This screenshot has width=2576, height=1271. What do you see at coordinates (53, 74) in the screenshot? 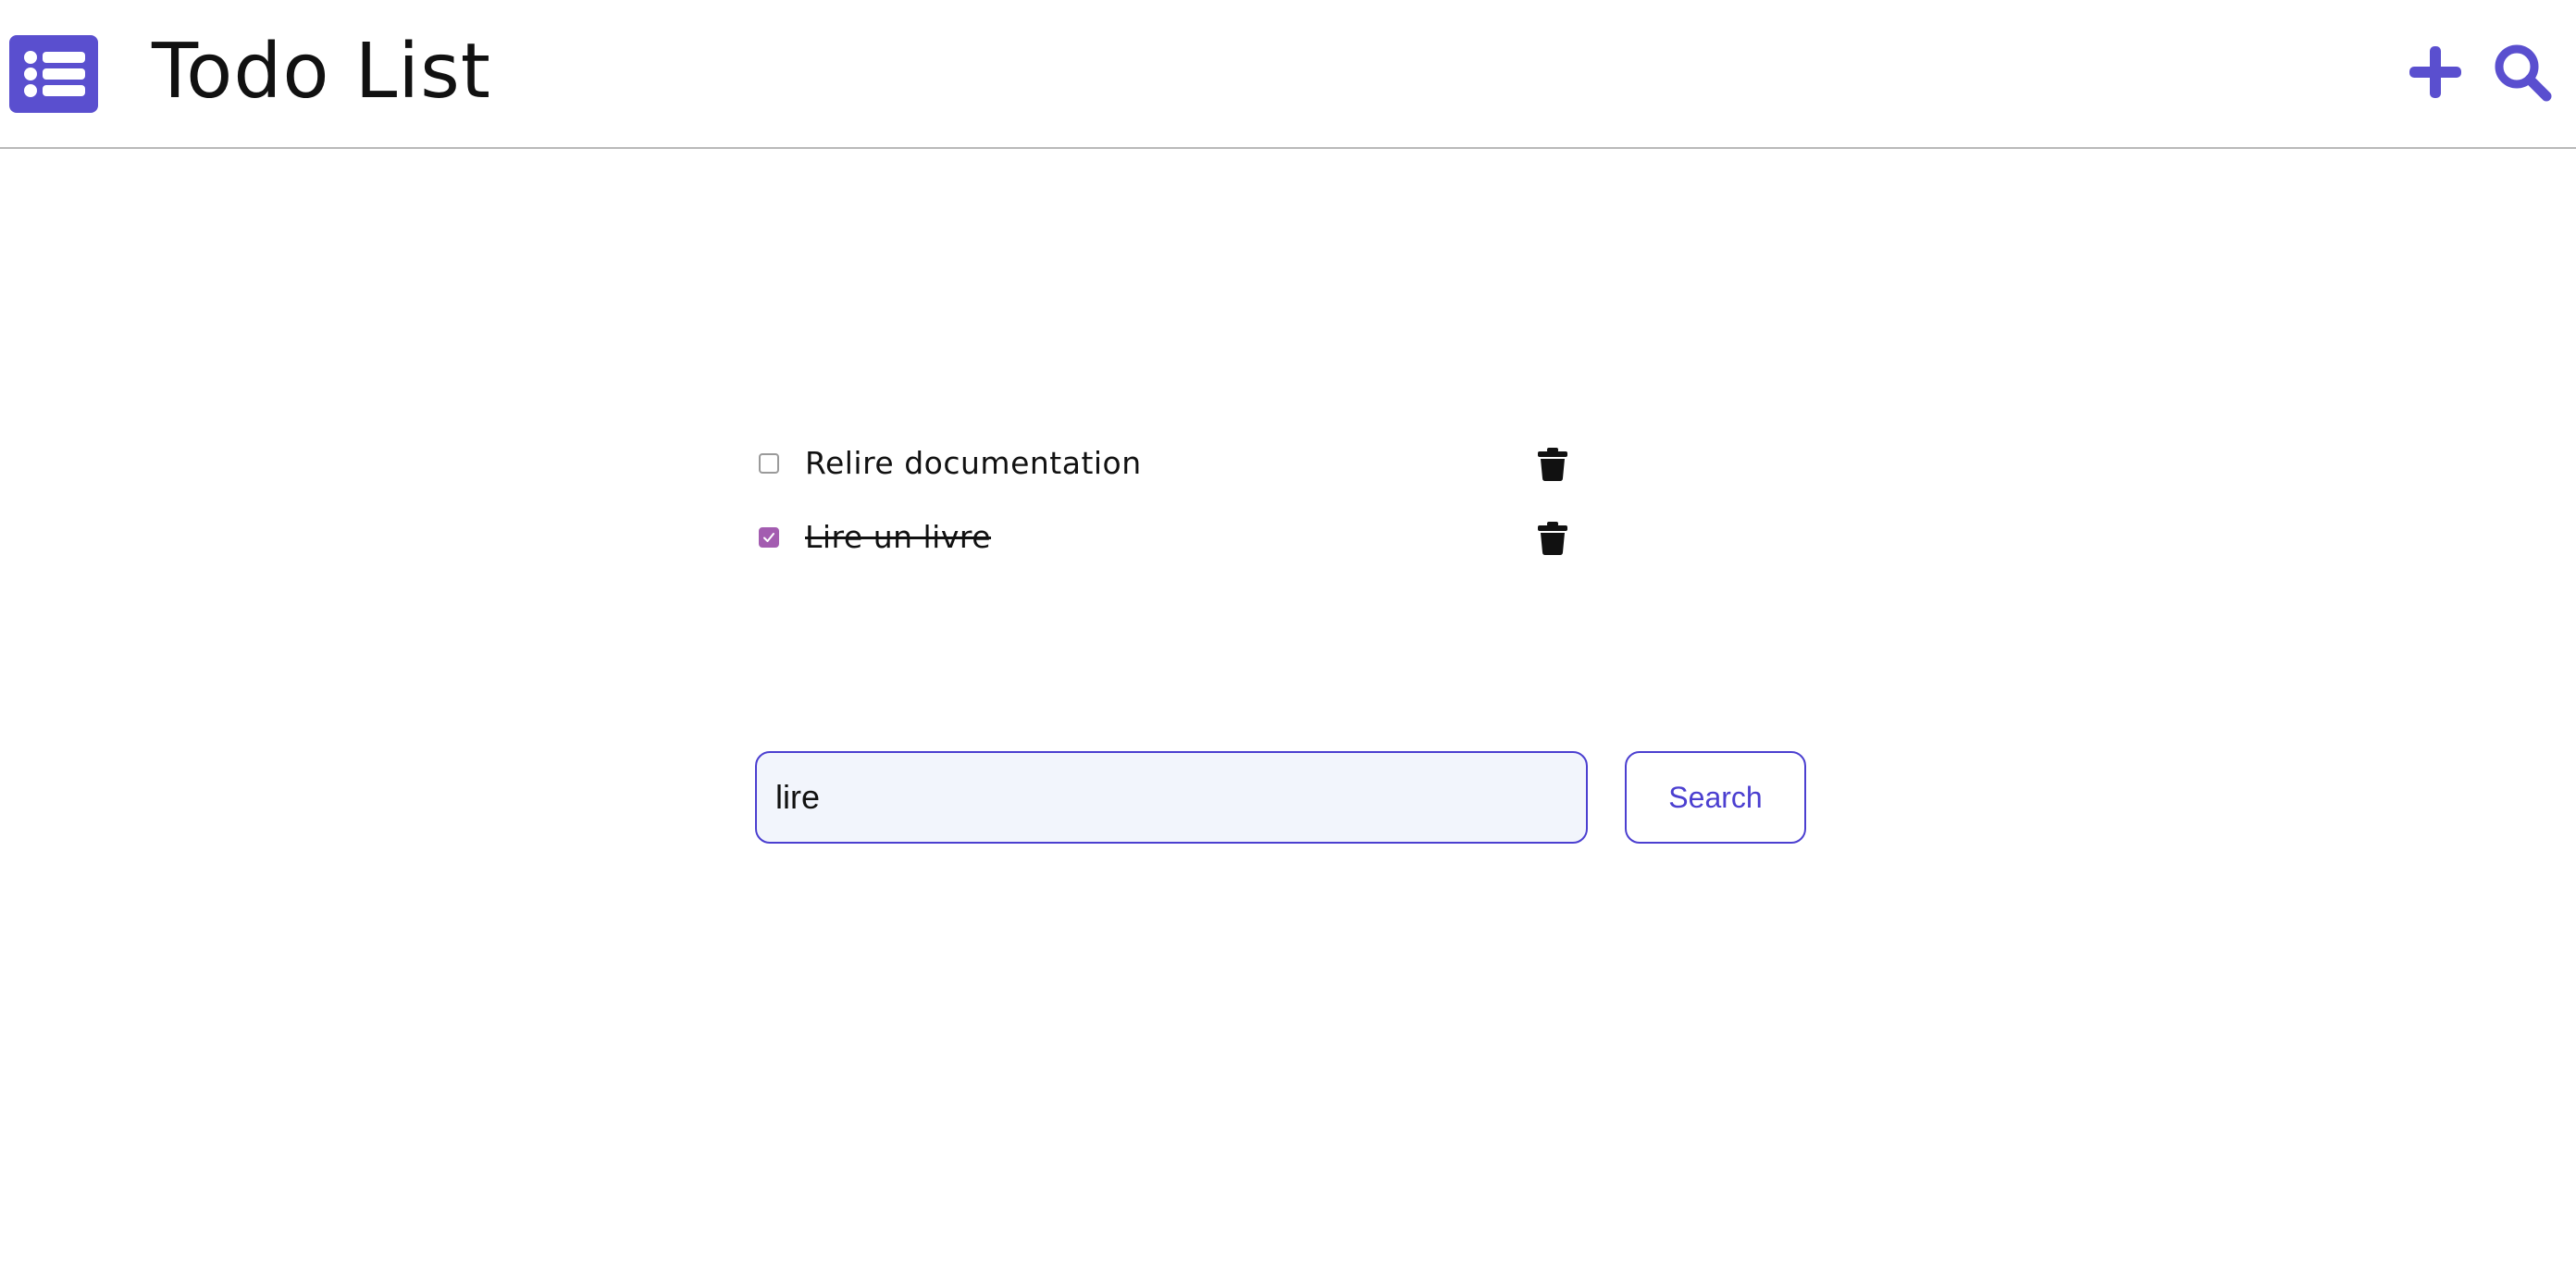
I see `list-icon` at bounding box center [53, 74].